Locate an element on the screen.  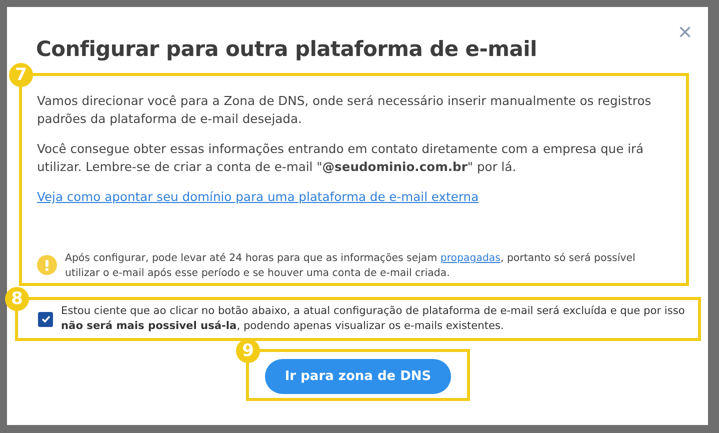
notice-text: Após configurar, pode levar até 24 horas para que as informações sejam propagadas, portanto só será possível utilizar o e-mail após esse período e se houver uma conta de e-mail criada. is located at coordinates (350, 266).